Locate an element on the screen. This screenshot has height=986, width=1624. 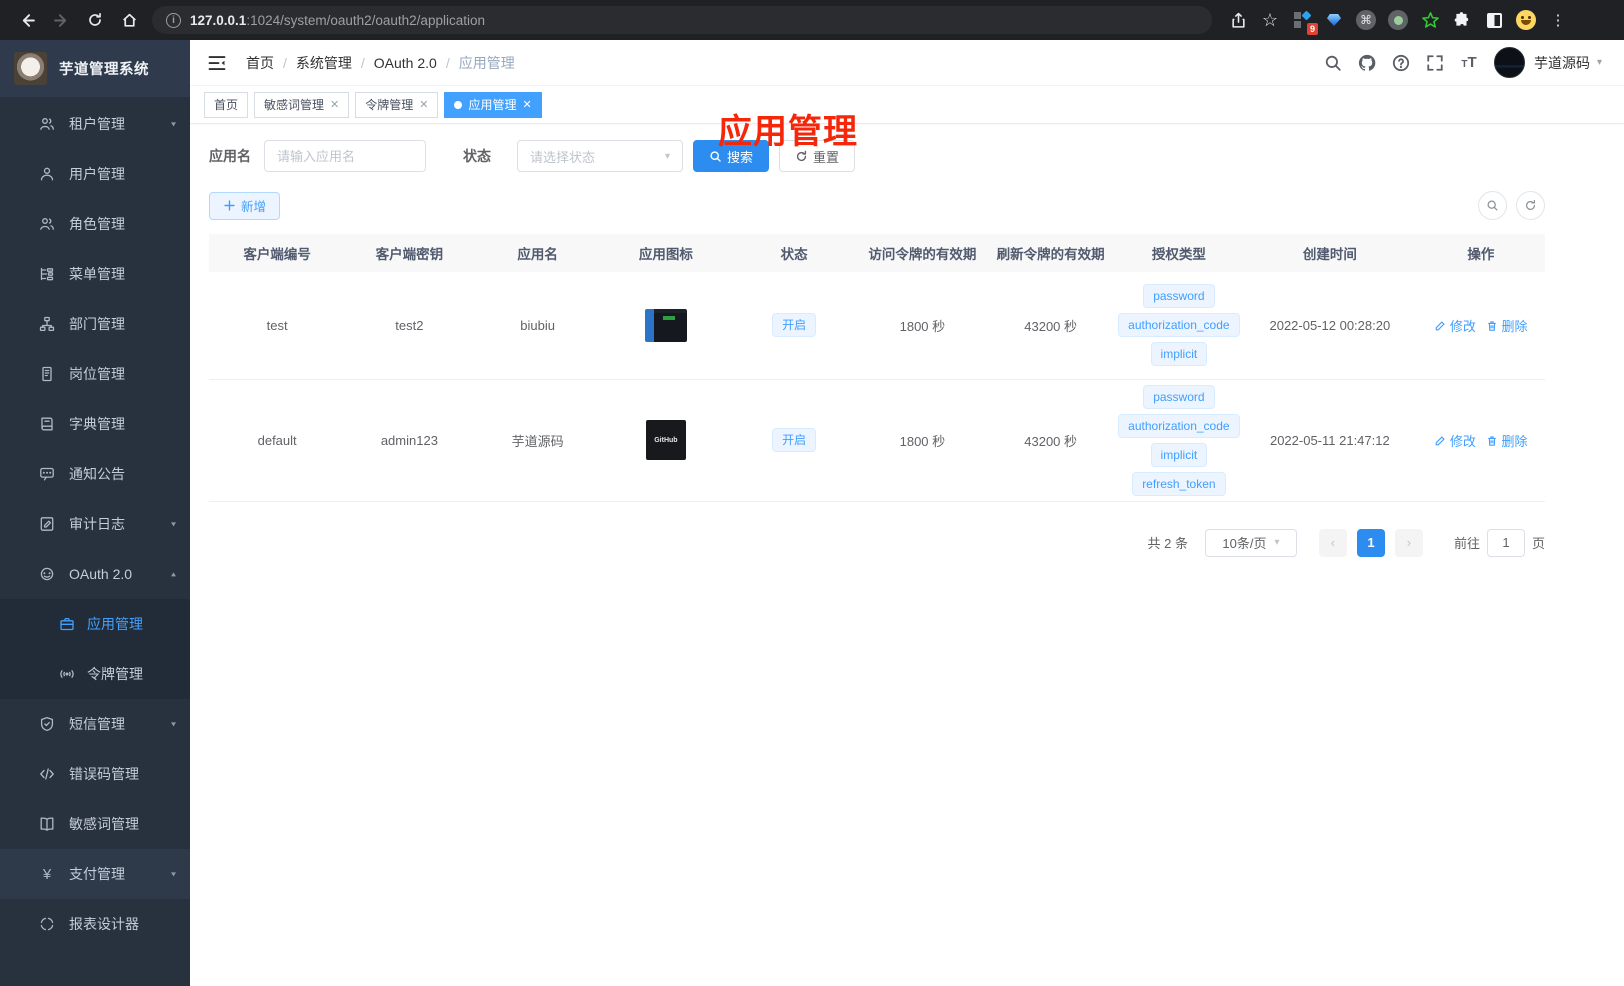
sidebar-item-dict: 字典管理 is located at coordinates (95, 424).